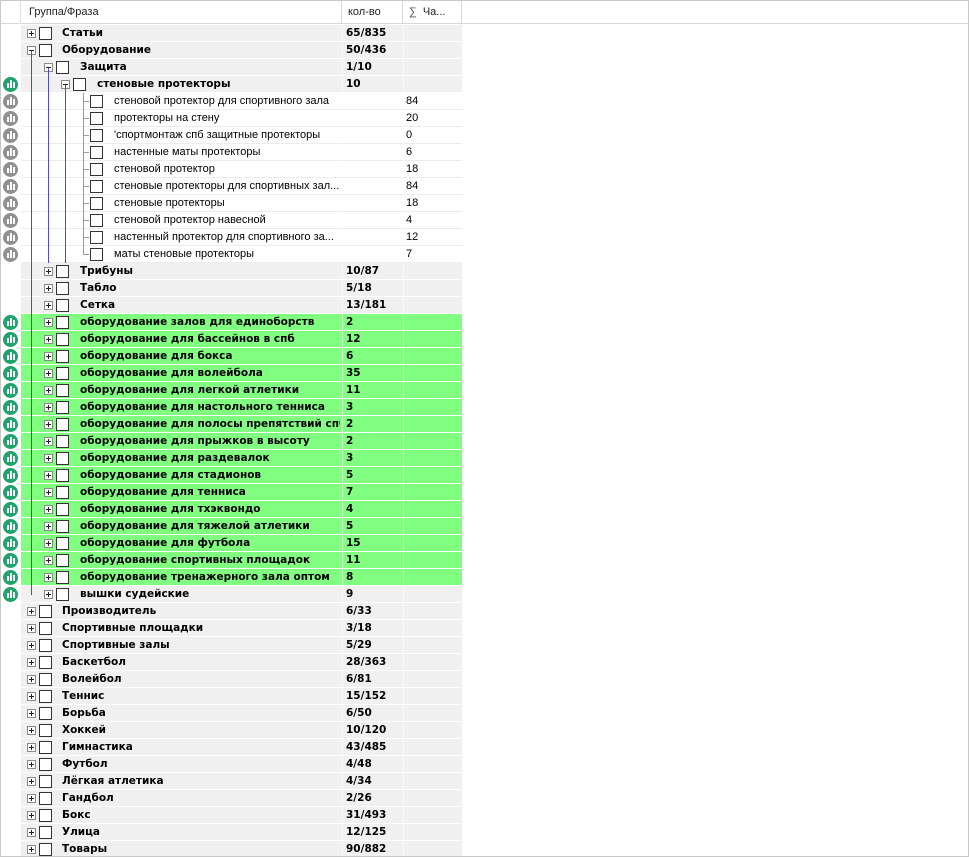 This screenshot has height=858, width=969. I want to click on phrase-row: протекторы на стену 20, so click(484, 118).